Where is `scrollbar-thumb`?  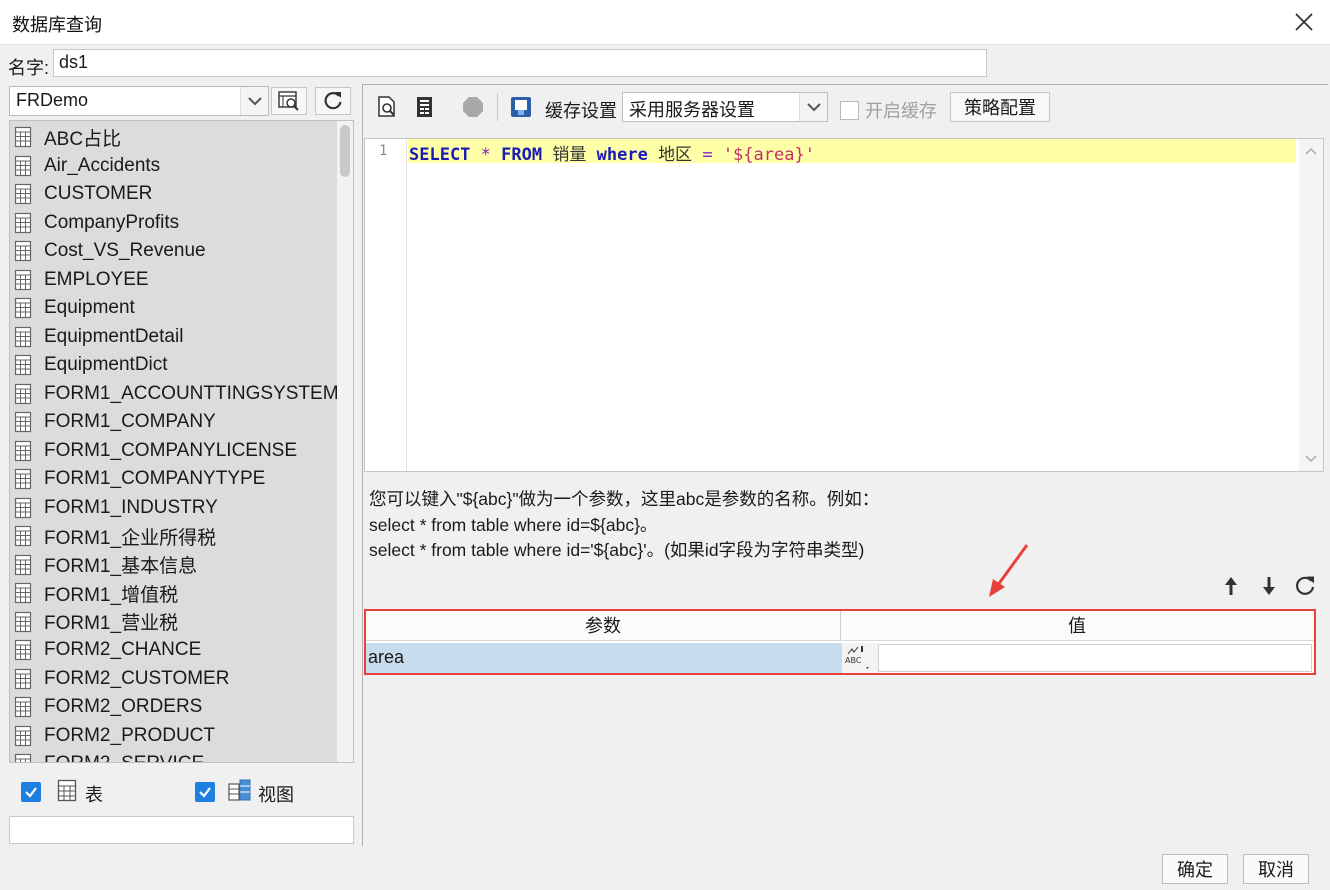 scrollbar-thumb is located at coordinates (345, 151).